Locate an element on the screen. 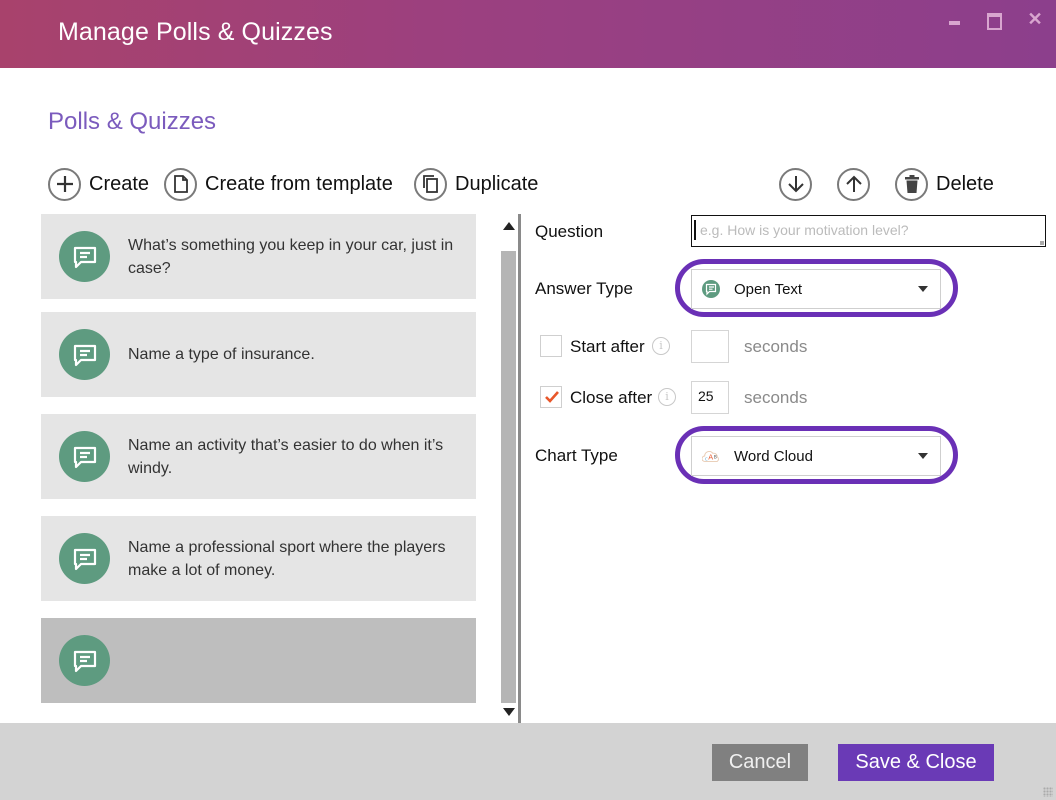 The height and width of the screenshot is (800, 1056). question-item: Name a type of insurance. is located at coordinates (258, 354).